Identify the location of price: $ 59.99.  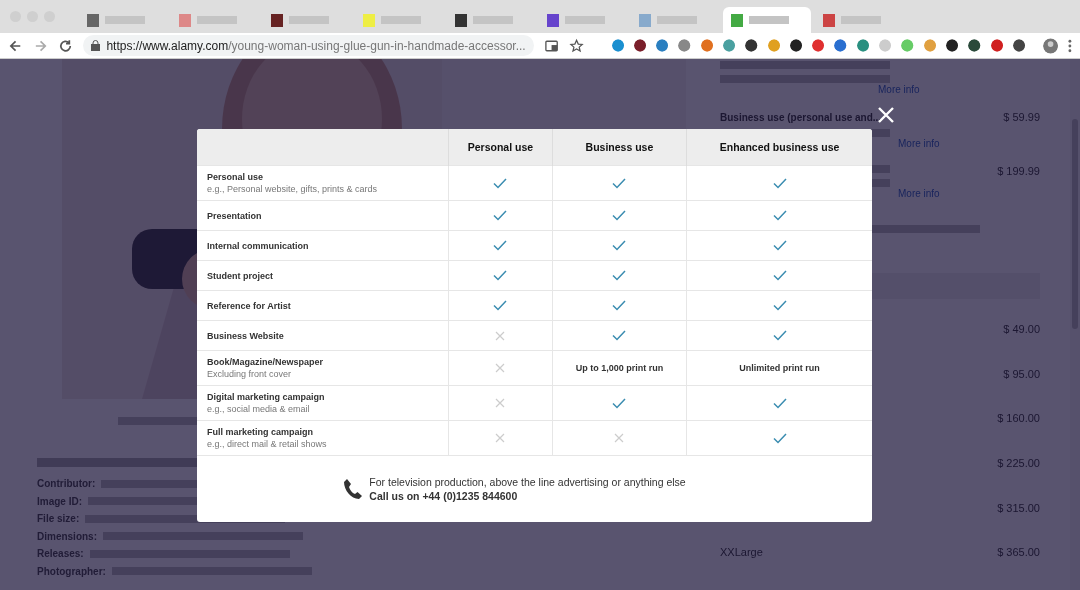
(1021, 118).